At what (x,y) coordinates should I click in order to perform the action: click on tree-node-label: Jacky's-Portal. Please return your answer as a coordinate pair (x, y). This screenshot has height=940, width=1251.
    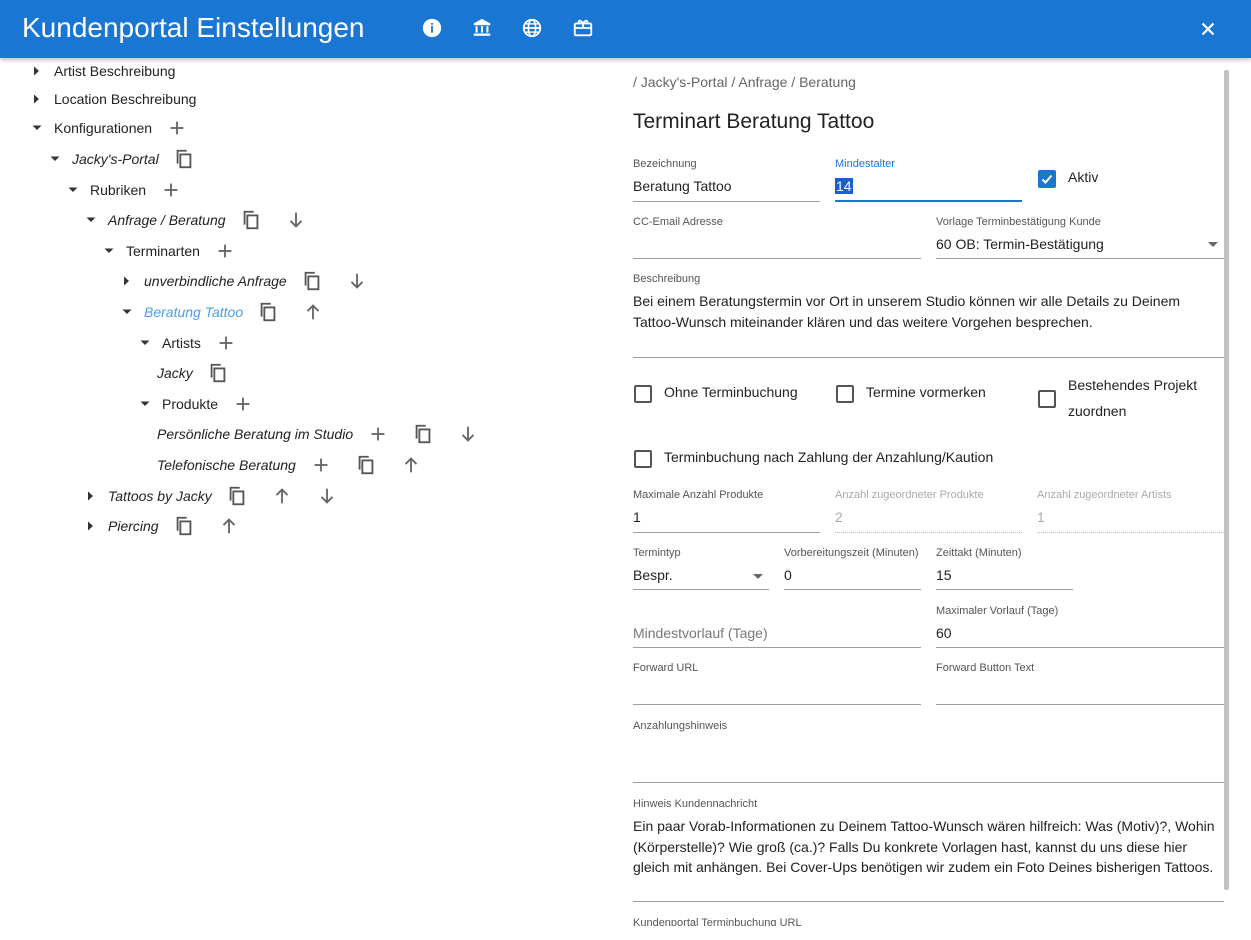
    Looking at the image, I should click on (115, 159).